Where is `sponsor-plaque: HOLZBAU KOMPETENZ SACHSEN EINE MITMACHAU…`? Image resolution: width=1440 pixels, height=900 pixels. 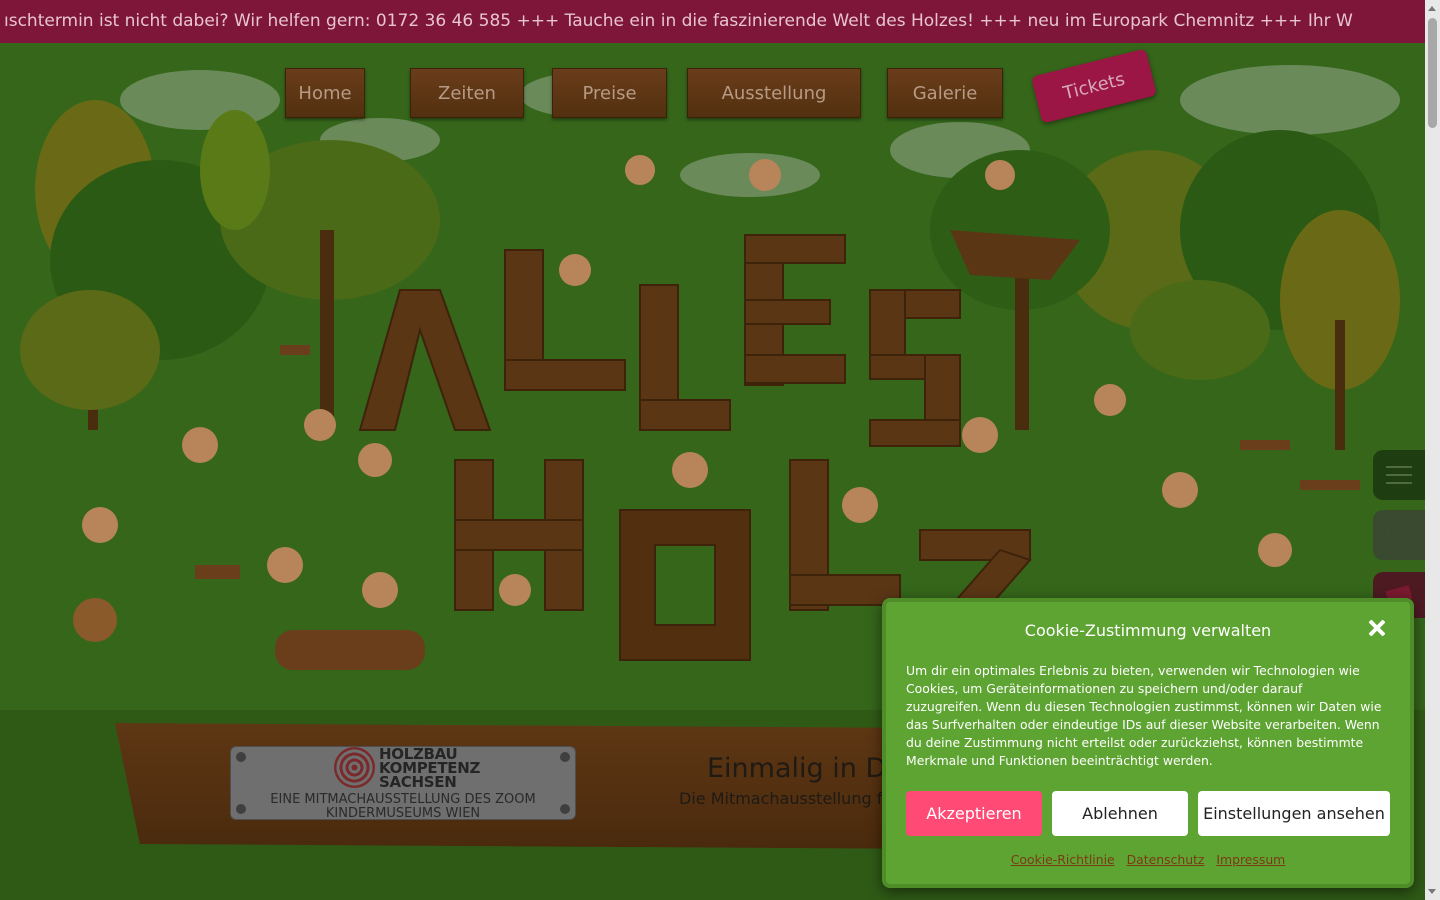 sponsor-plaque: HOLZBAU KOMPETENZ SACHSEN EINE MITMACHAU… is located at coordinates (403, 783).